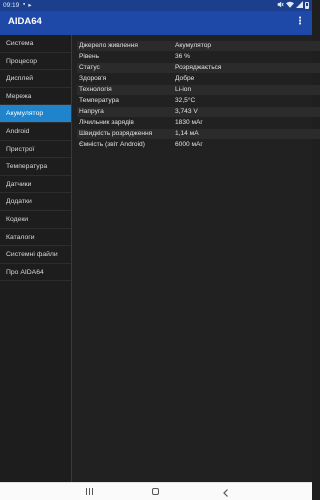 This screenshot has height=500, width=320. Describe the element at coordinates (35, 132) in the screenshot. I see `sidebar-item-android: Android` at that location.